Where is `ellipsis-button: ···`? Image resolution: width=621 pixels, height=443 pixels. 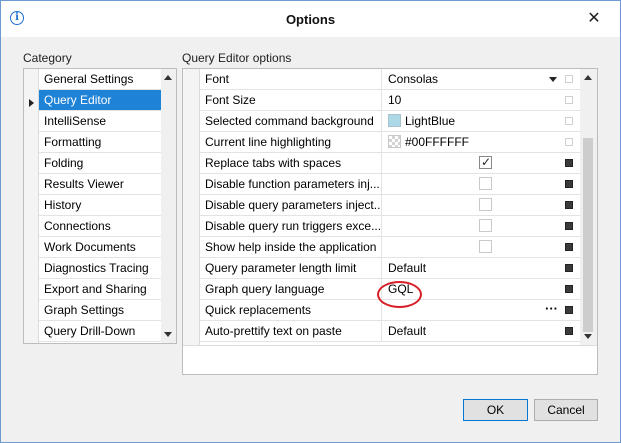 ellipsis-button: ··· is located at coordinates (551, 309).